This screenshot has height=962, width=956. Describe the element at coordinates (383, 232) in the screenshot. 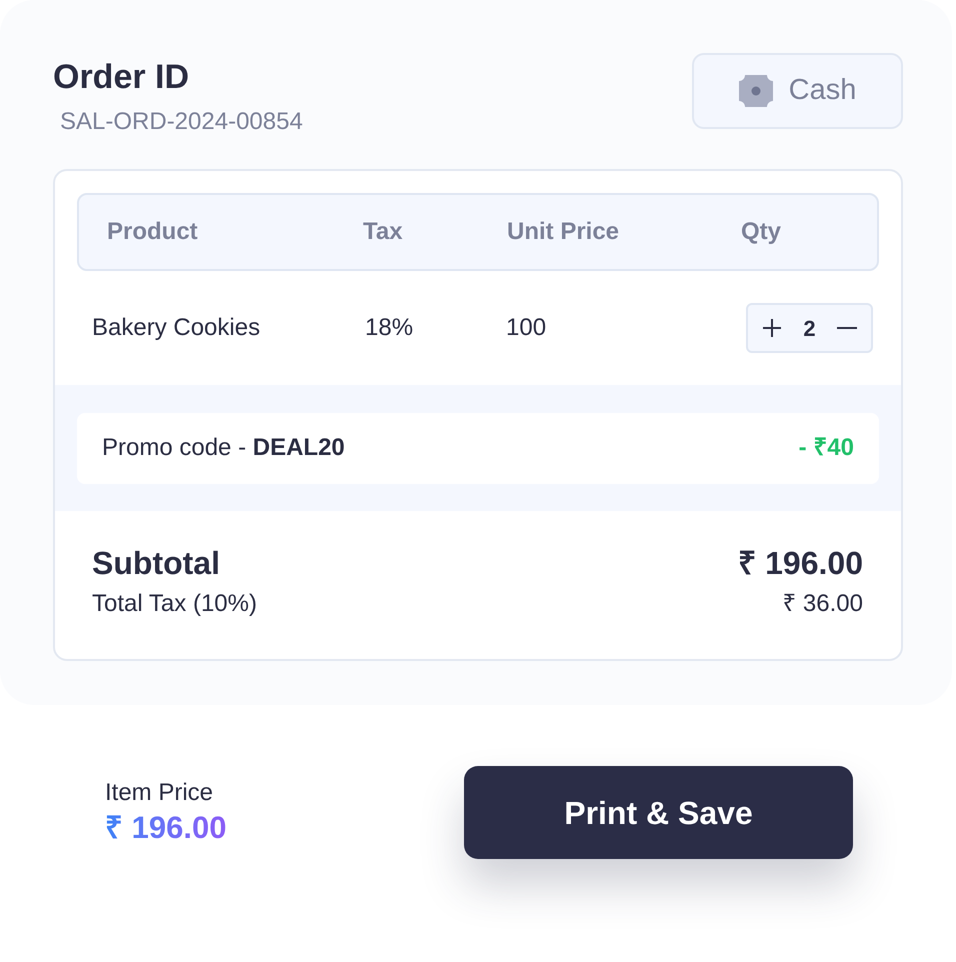

I see `column-header: Tax` at that location.